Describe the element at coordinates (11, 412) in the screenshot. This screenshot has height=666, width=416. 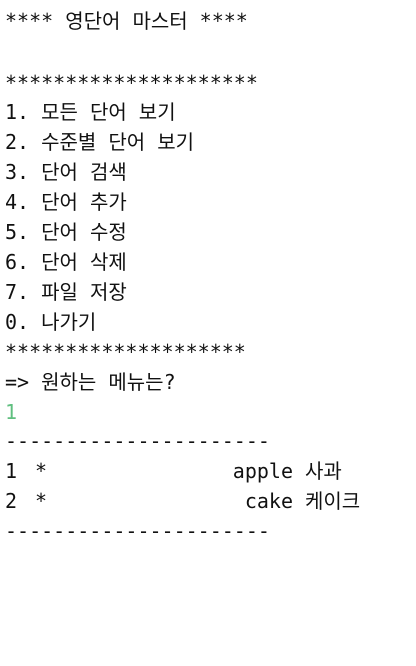
I see `menu-input: 1` at that location.